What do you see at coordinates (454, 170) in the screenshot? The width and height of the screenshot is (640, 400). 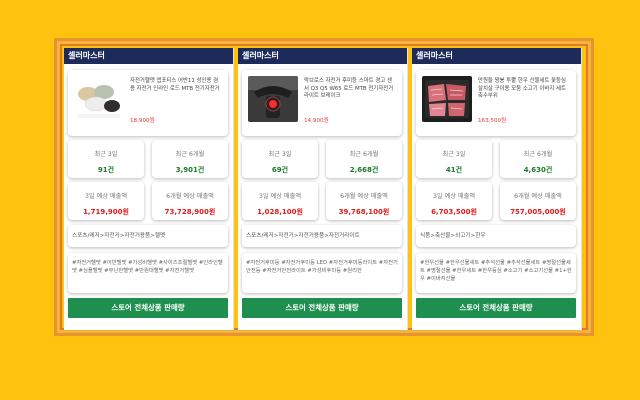 I see `stat-value: 41건` at bounding box center [454, 170].